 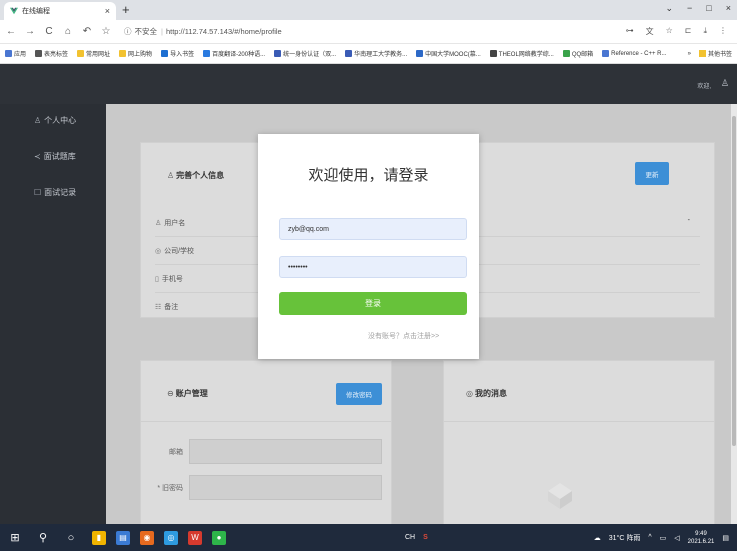 What do you see at coordinates (571, 538) in the screenshot?
I see `system-tray: CH S ☁ 31°C 阵雨 ^ ▭ ◁ 9:49 2021.6.21 ▤` at bounding box center [571, 538].